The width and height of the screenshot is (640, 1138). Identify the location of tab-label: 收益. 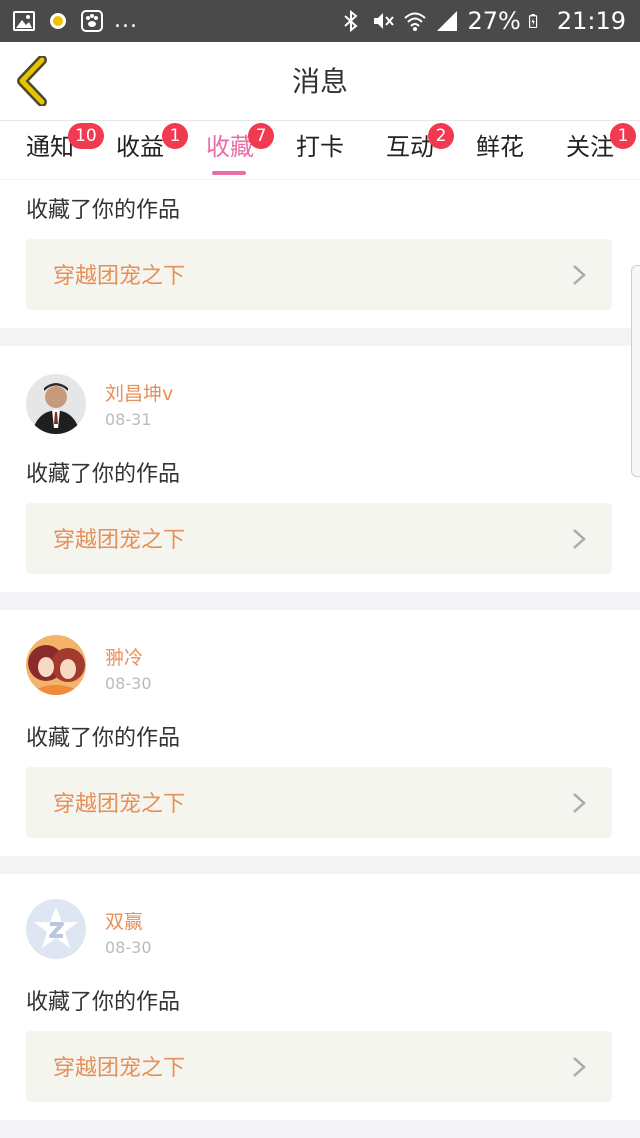
(140, 147).